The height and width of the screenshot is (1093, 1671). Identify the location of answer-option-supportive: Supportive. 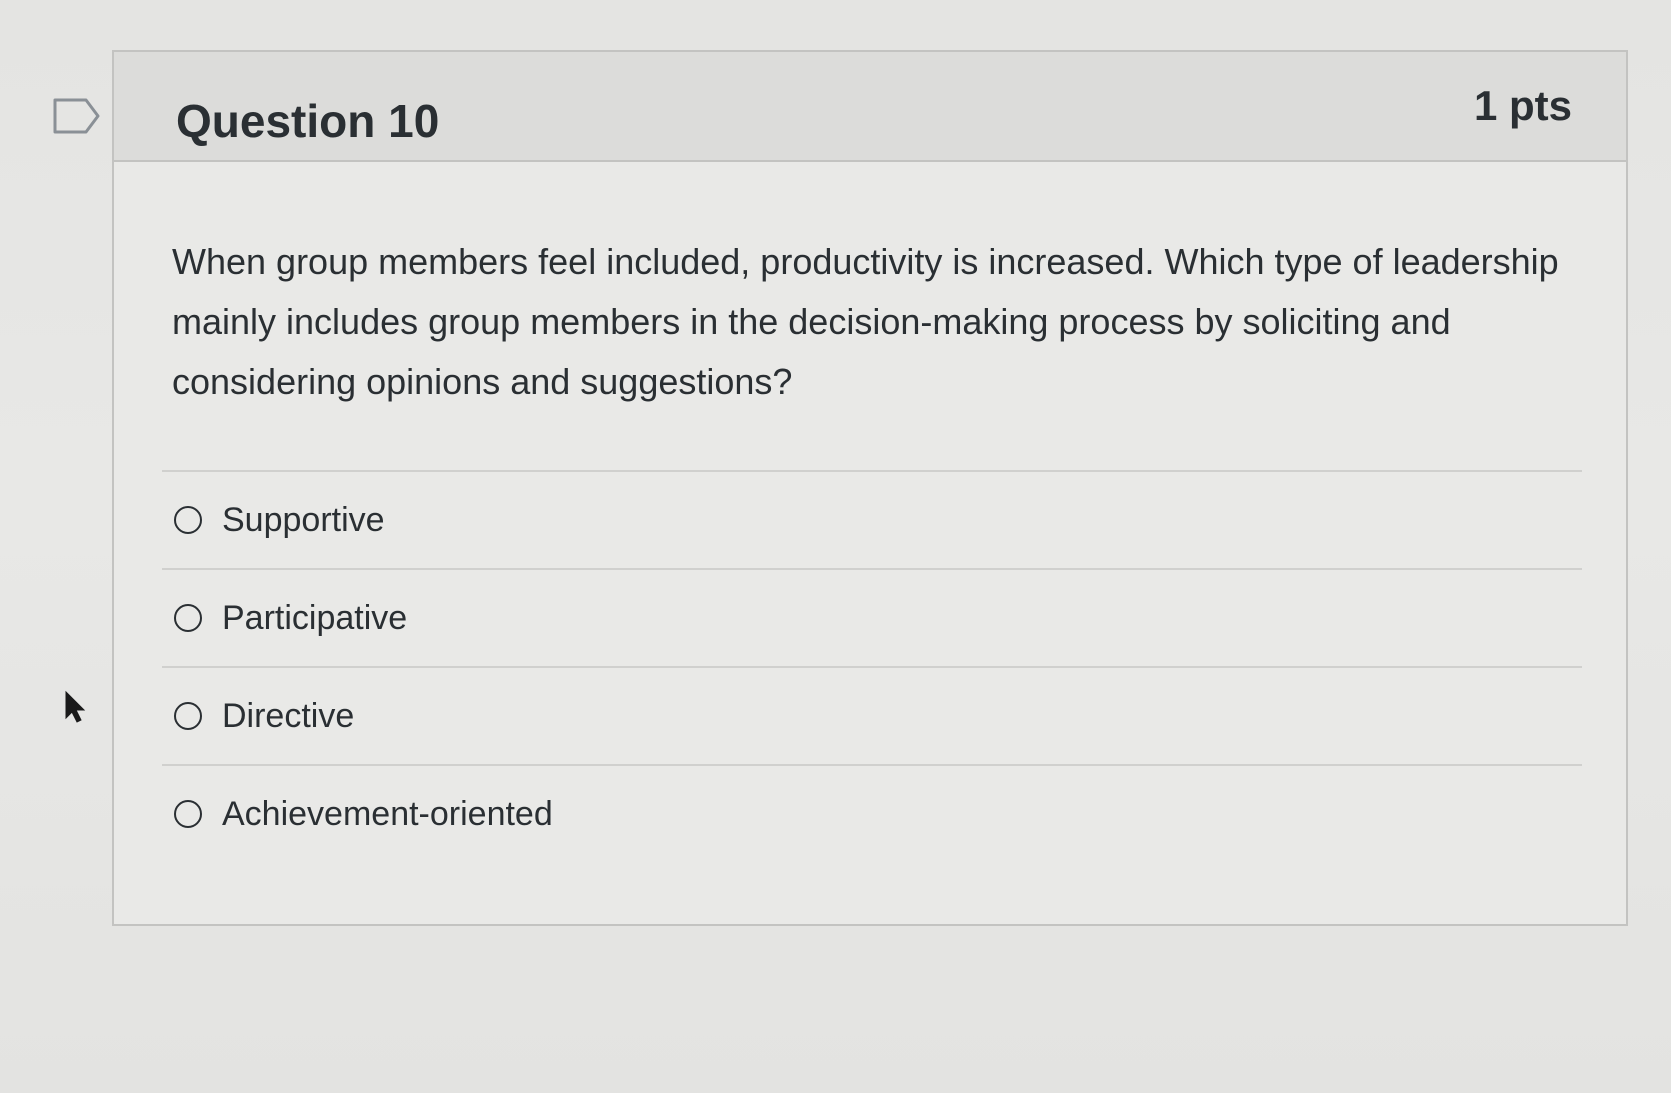
(872, 519).